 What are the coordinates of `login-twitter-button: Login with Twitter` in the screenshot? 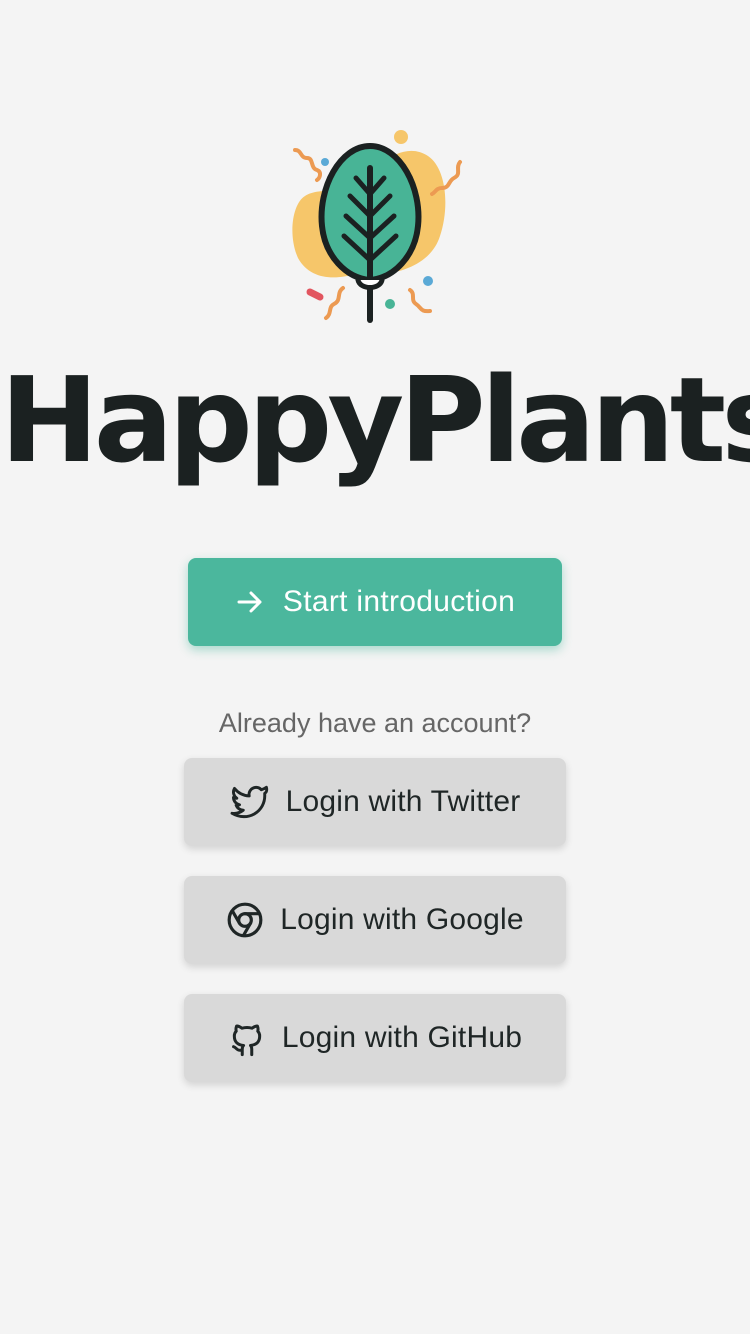 It's located at (375, 802).